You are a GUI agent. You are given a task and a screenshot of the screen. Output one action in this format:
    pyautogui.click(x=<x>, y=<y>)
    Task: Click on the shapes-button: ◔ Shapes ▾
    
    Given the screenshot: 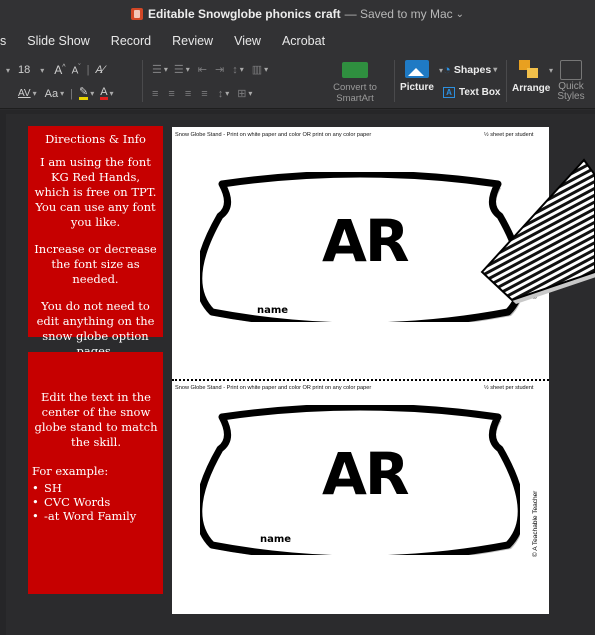 What is the action you would take?
    pyautogui.click(x=470, y=69)
    